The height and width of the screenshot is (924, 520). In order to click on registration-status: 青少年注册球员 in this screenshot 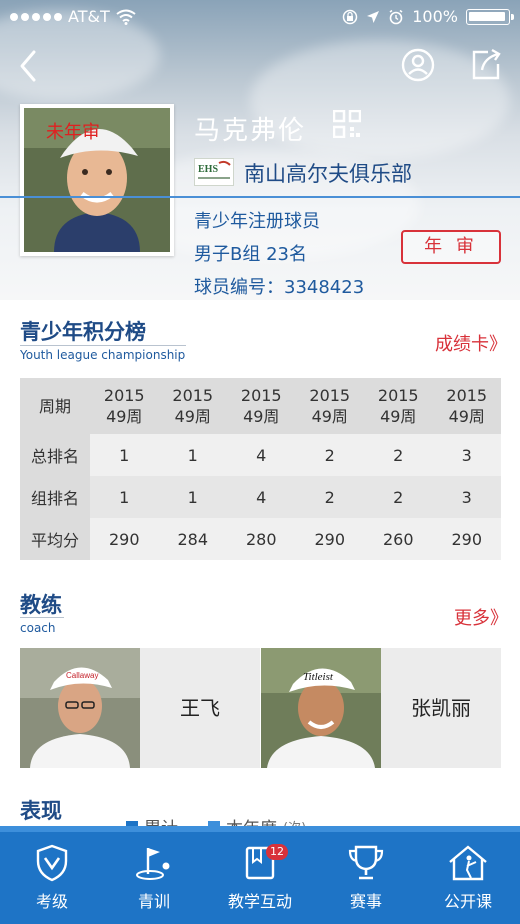, I will do `click(257, 221)`.